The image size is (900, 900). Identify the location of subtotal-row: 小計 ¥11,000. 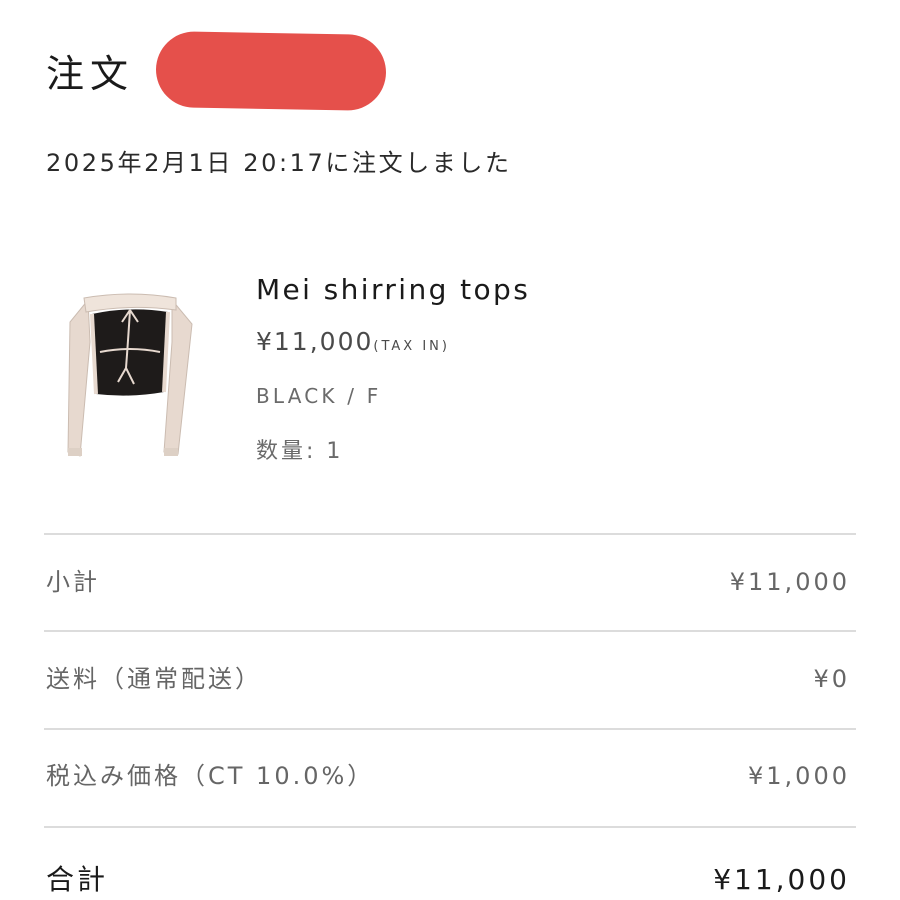
(448, 582).